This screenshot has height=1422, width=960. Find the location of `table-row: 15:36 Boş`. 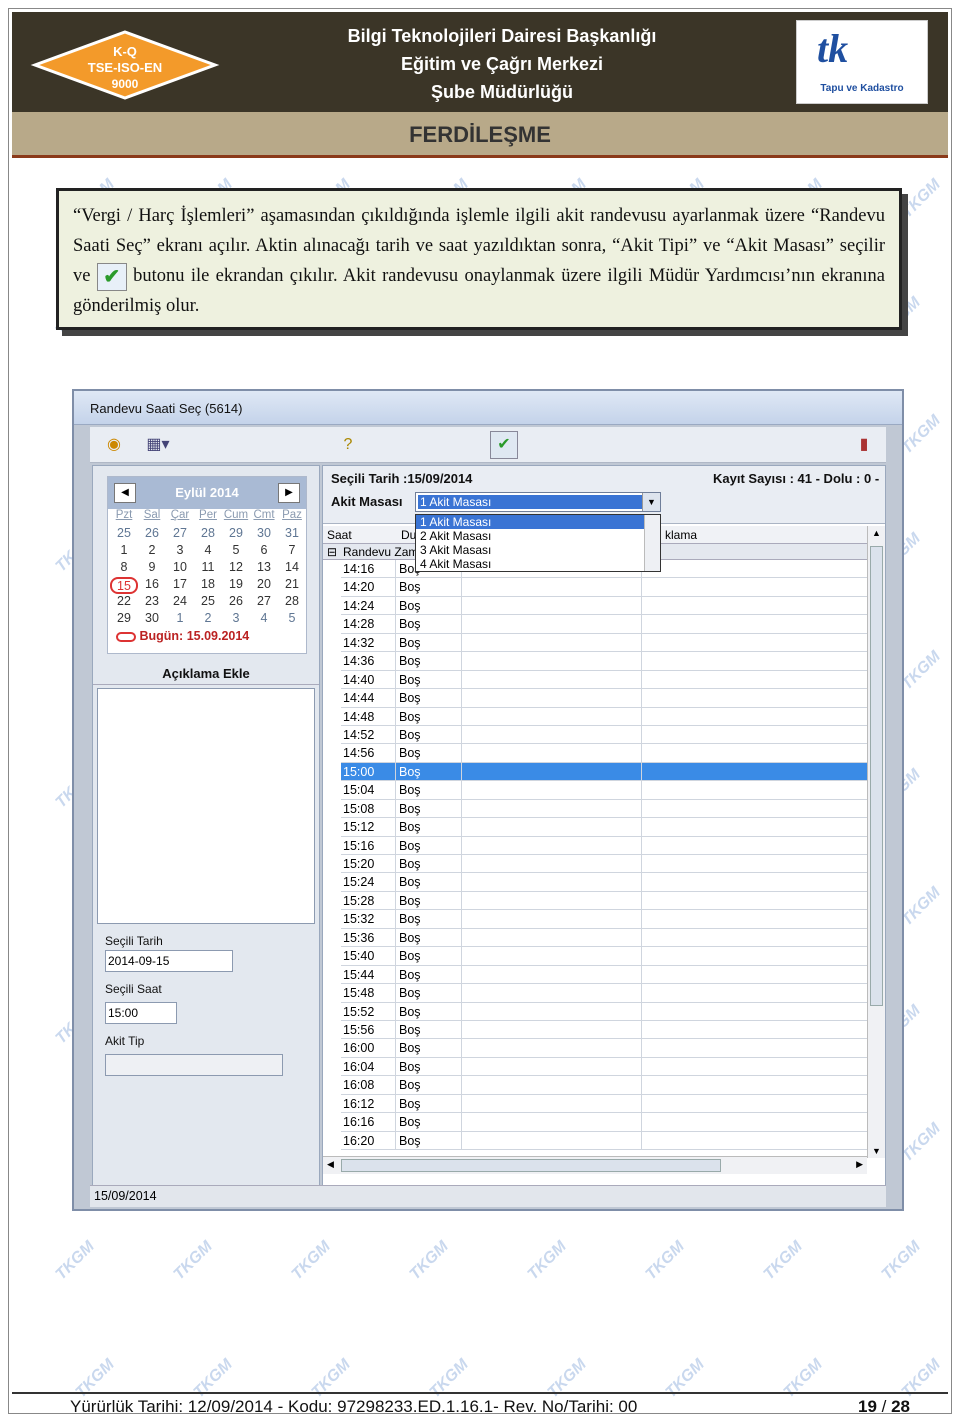

table-row: 15:36 Boş is located at coordinates (605, 938).